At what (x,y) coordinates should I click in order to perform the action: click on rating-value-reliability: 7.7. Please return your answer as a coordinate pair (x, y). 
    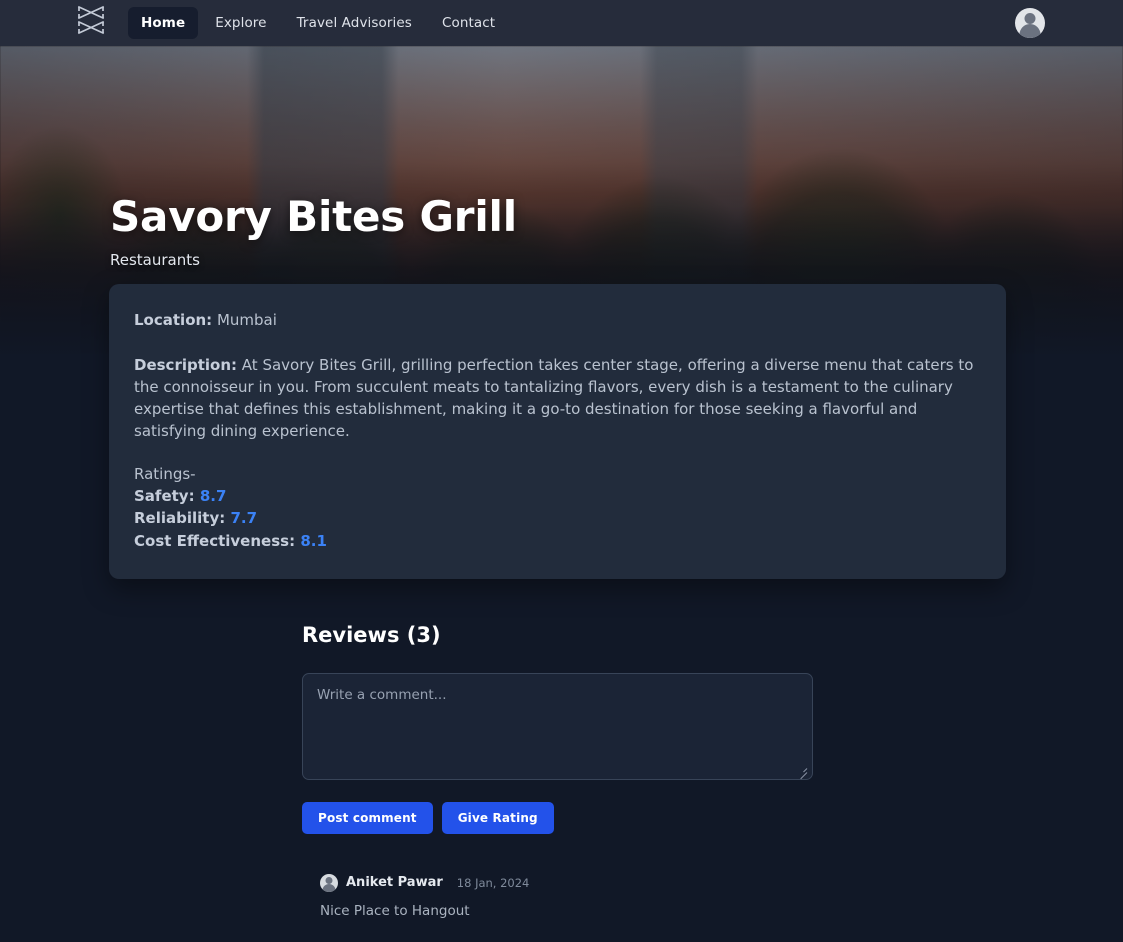
    Looking at the image, I should click on (244, 518).